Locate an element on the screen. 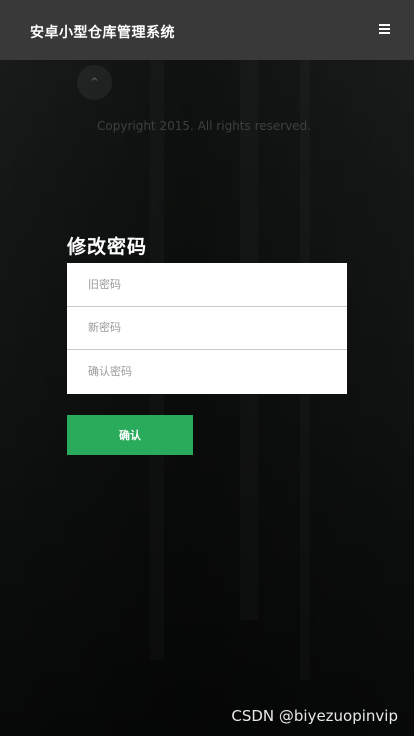 Image resolution: width=414 pixels, height=736 pixels. chevron-up-icon: ^ is located at coordinates (94, 82).